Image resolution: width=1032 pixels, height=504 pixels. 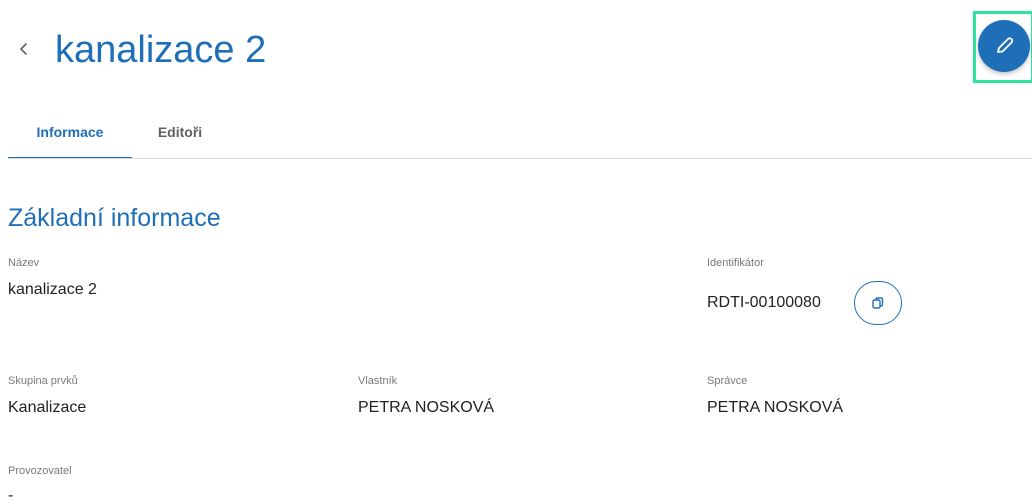 I want to click on pencil-icon, so click(x=1005, y=45).